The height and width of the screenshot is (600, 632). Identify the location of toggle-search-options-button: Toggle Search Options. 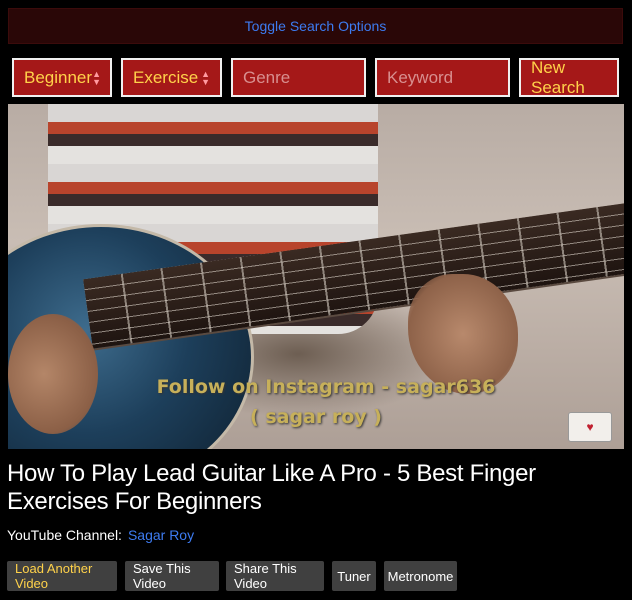
(315, 26).